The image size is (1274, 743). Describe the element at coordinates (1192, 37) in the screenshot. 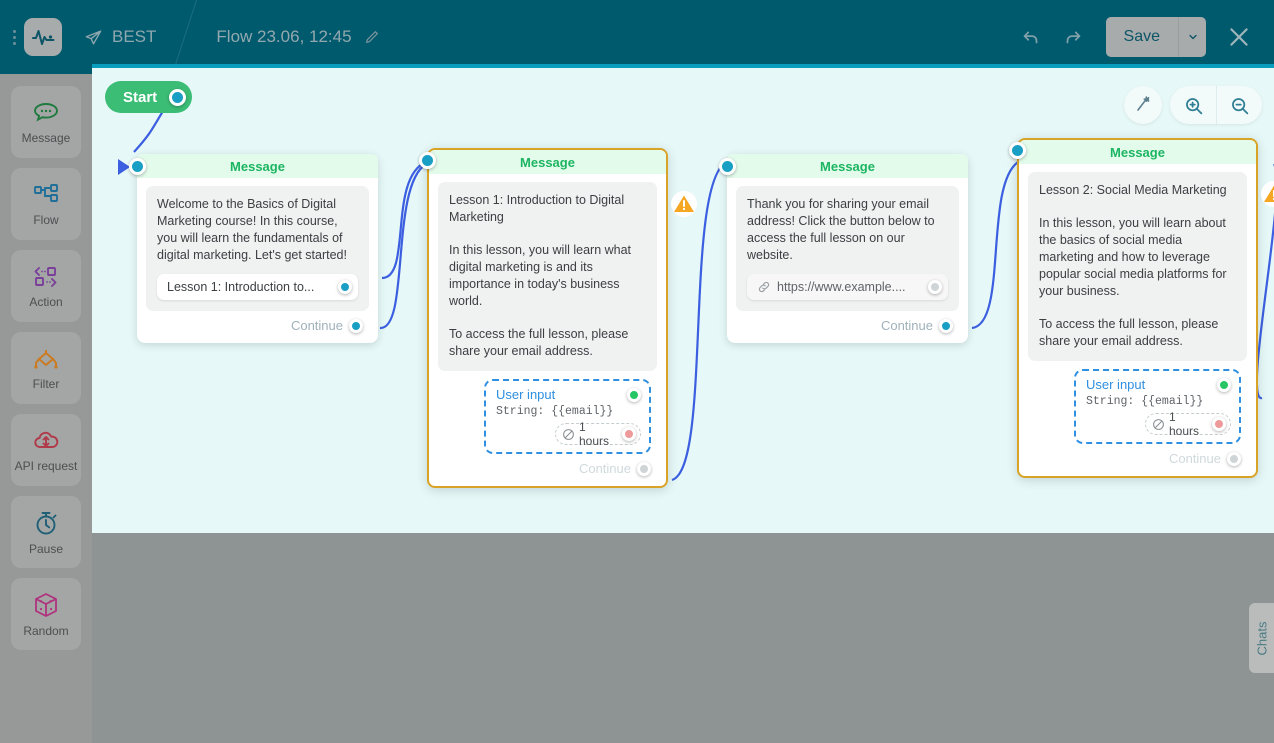

I see `save-options-button` at that location.